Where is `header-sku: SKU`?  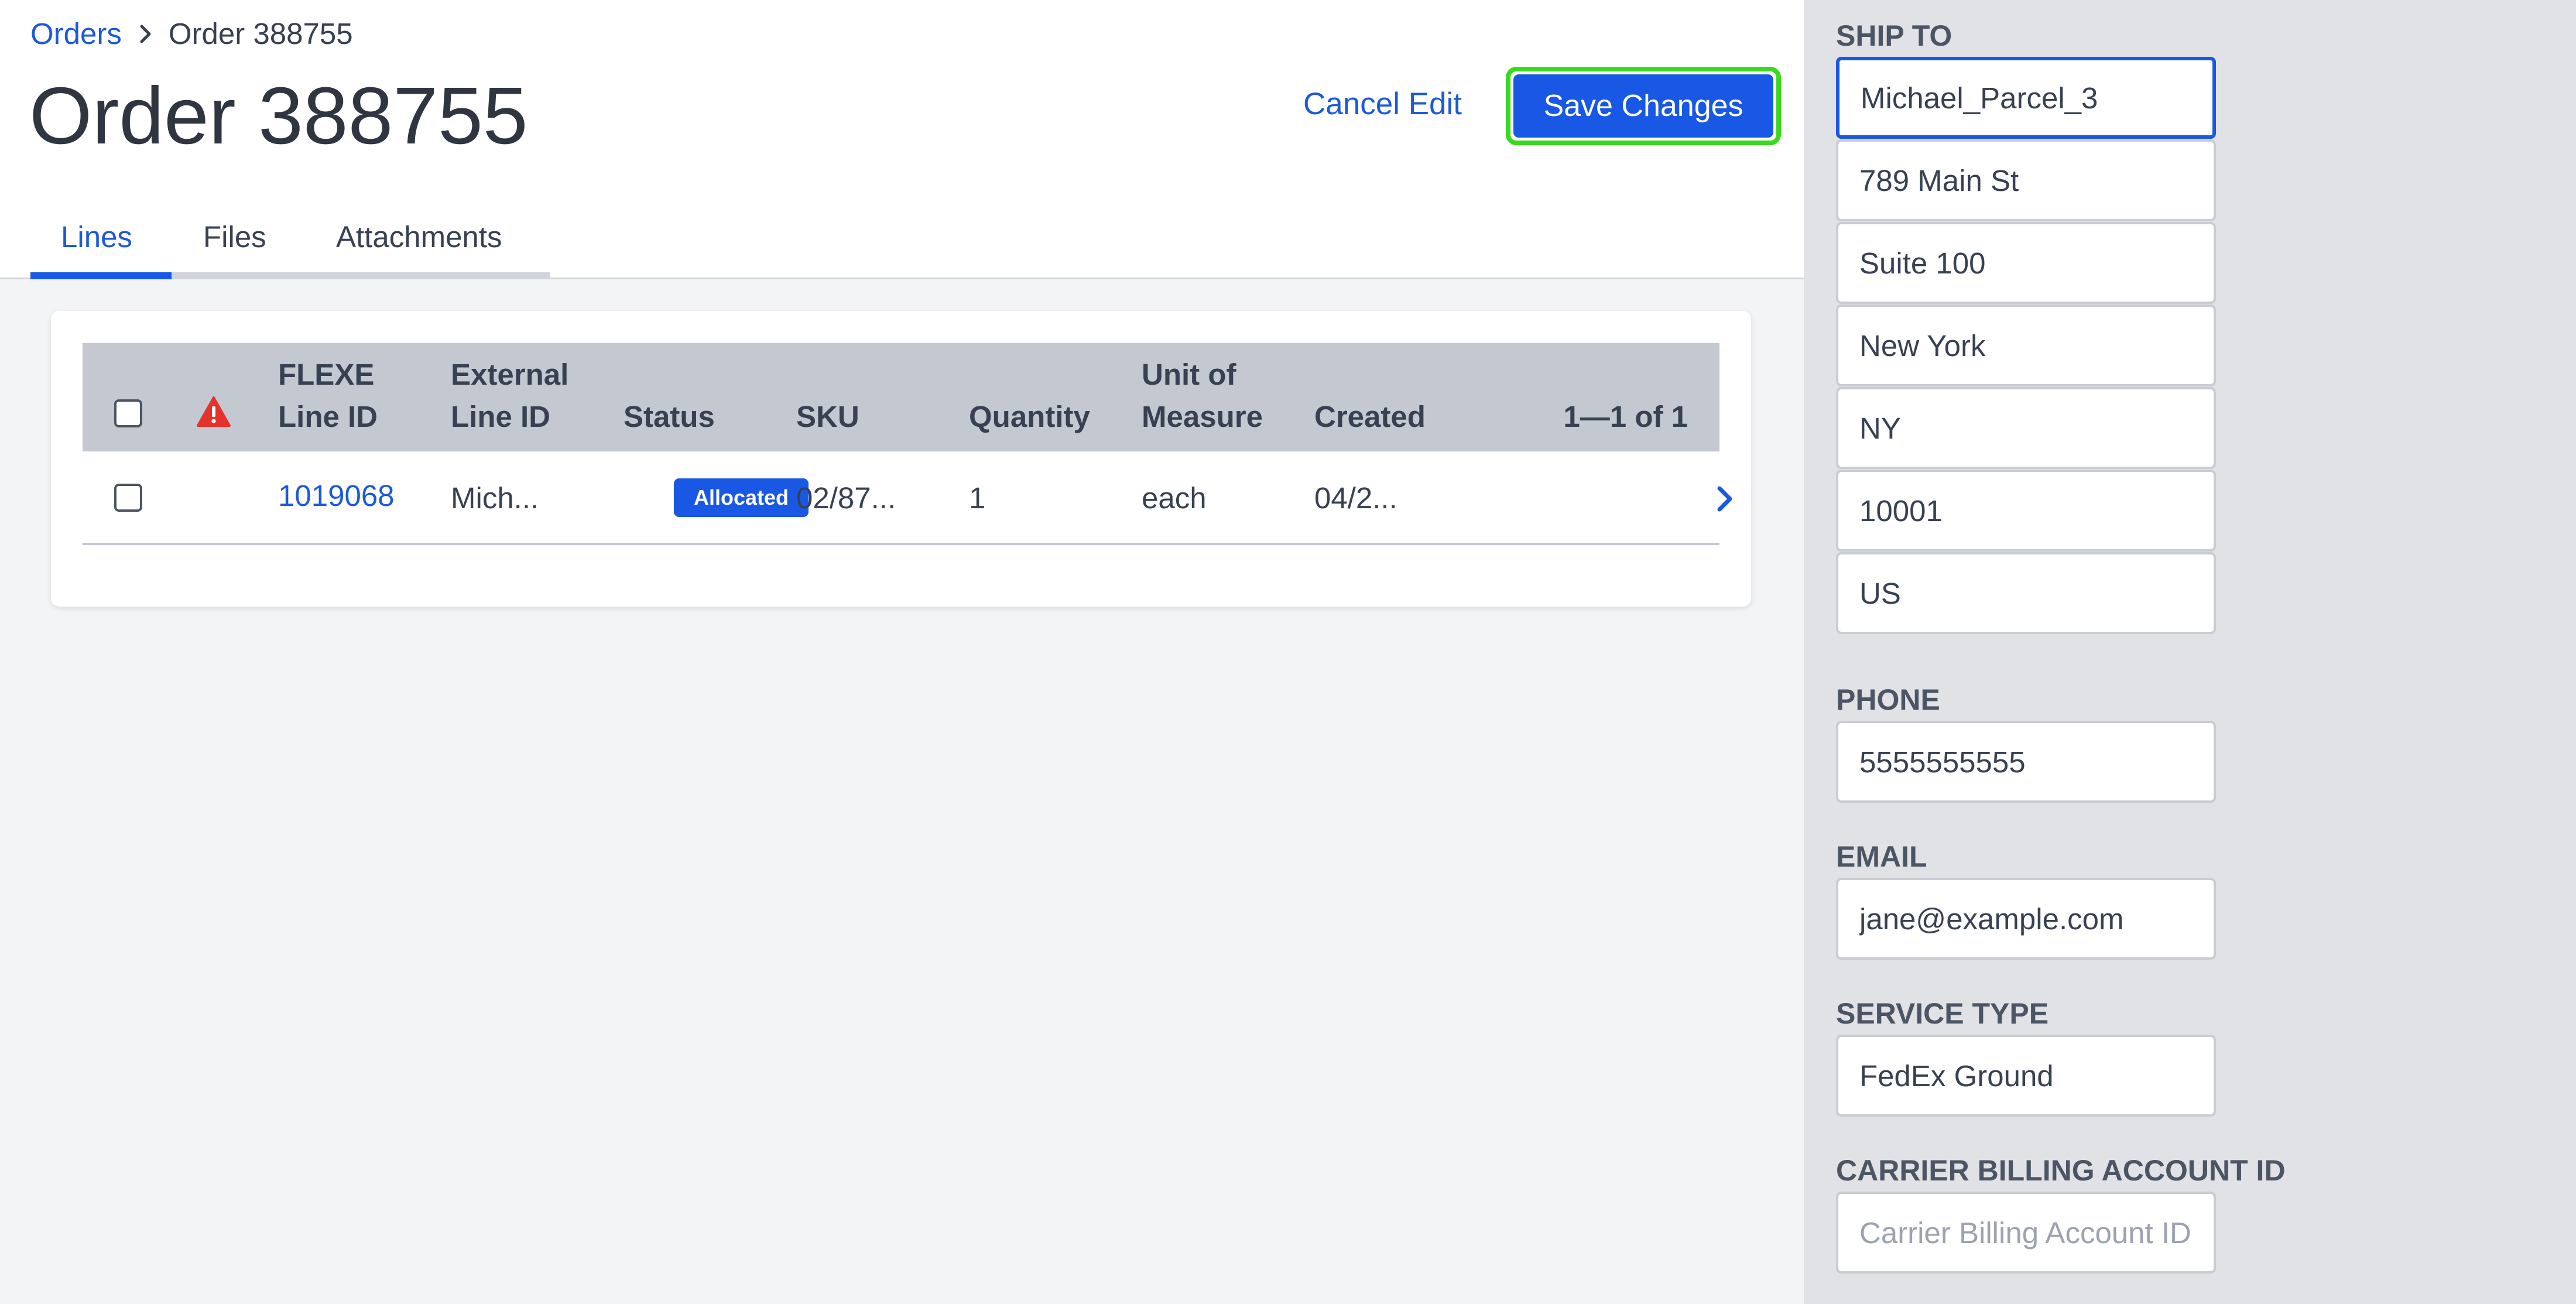
header-sku: SKU is located at coordinates (827, 417).